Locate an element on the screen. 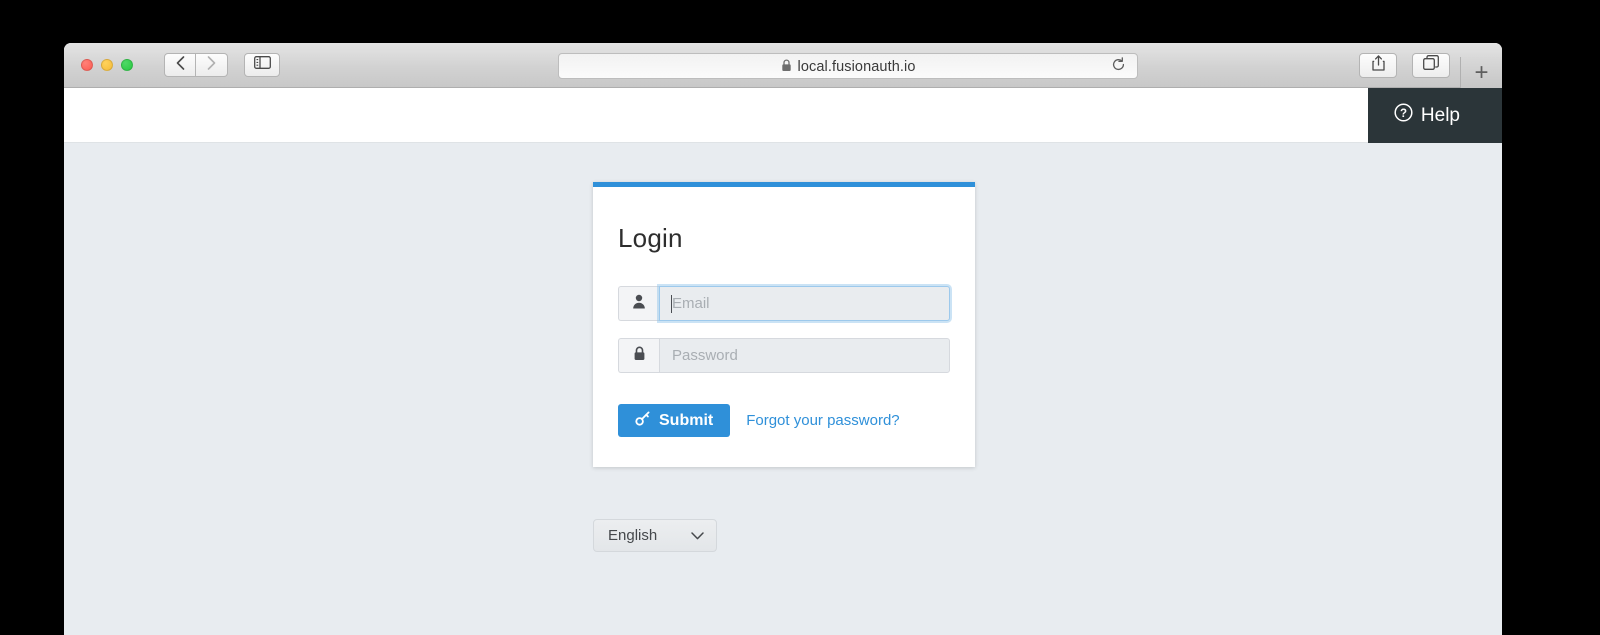 The height and width of the screenshot is (635, 1600). page-title: Login is located at coordinates (650, 238).